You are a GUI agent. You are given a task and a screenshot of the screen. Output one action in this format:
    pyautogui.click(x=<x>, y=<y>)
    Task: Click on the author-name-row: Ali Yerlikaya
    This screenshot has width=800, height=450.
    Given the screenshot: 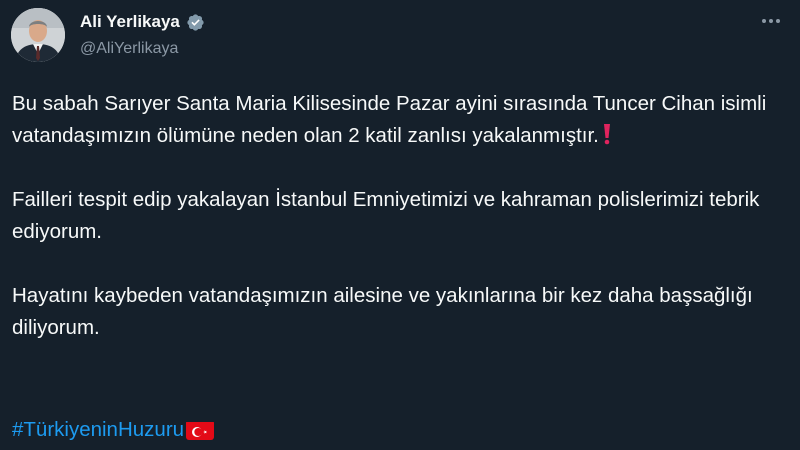 What is the action you would take?
    pyautogui.click(x=142, y=22)
    